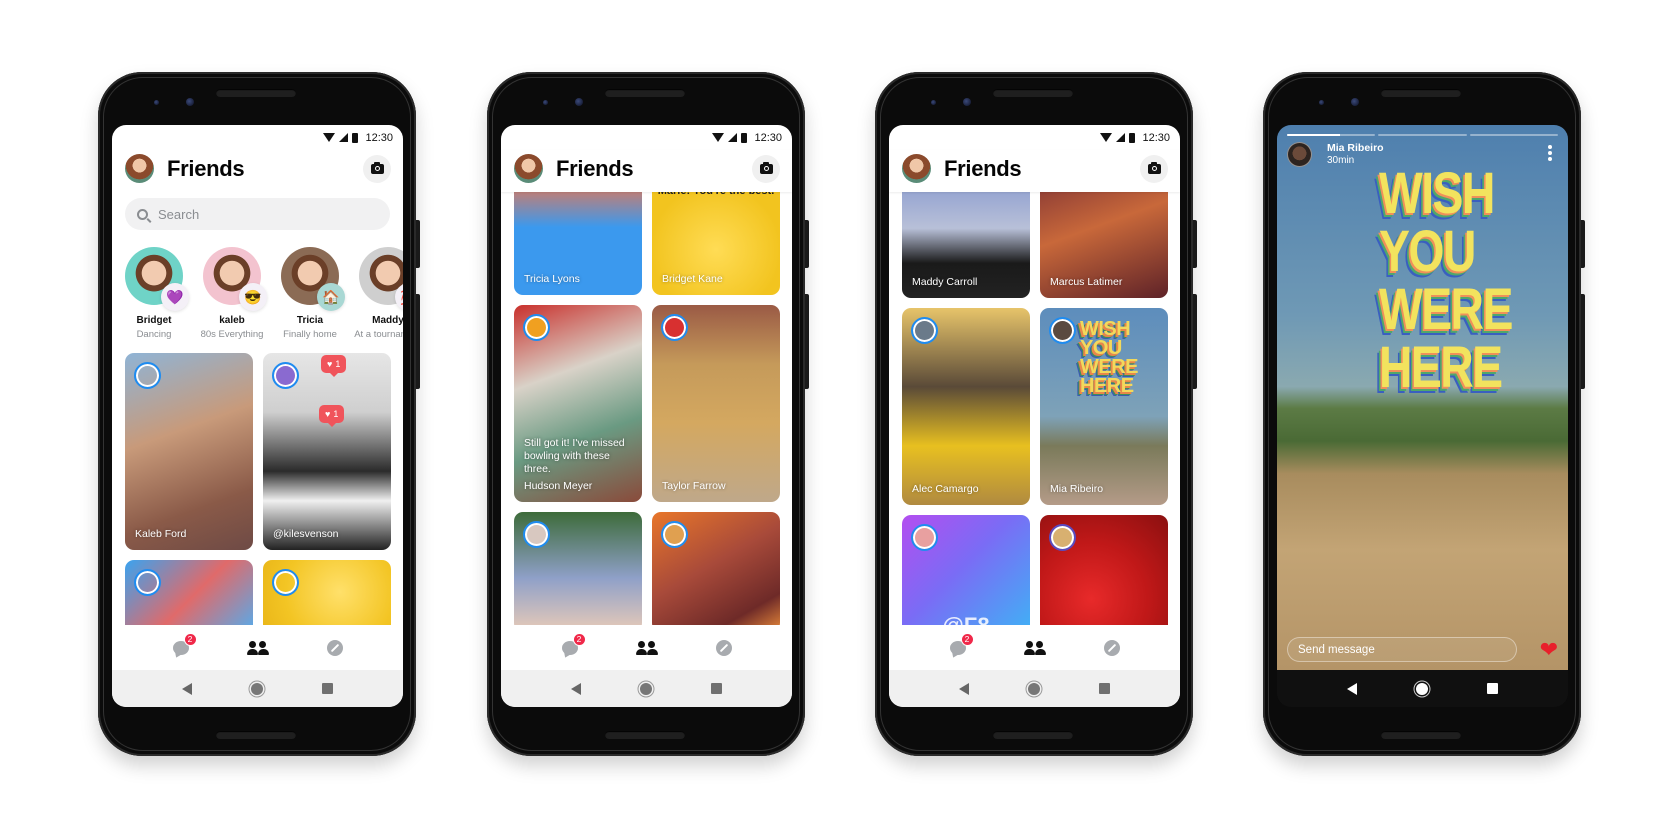  Describe the element at coordinates (1299, 154) in the screenshot. I see `author-avatar` at that location.